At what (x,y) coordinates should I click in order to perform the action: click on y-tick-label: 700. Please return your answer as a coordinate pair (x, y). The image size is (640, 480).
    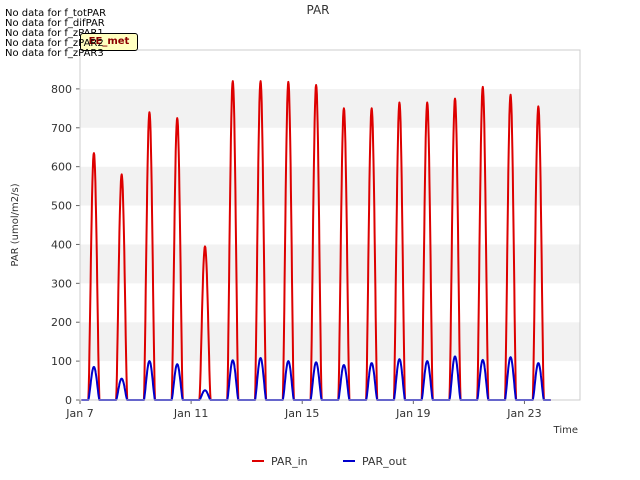
    Looking at the image, I should click on (61, 128).